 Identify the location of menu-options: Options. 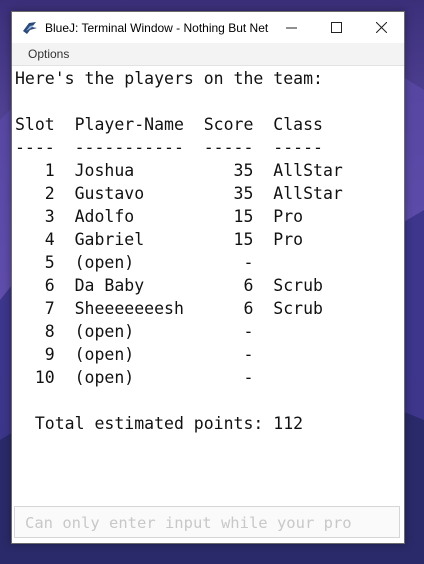
(40, 54).